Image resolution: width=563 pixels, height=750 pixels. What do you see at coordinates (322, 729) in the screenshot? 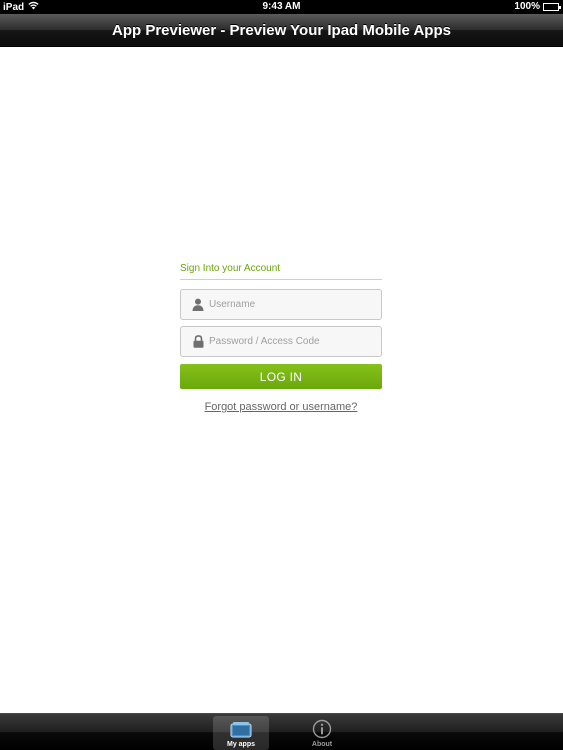
I see `info-icon` at bounding box center [322, 729].